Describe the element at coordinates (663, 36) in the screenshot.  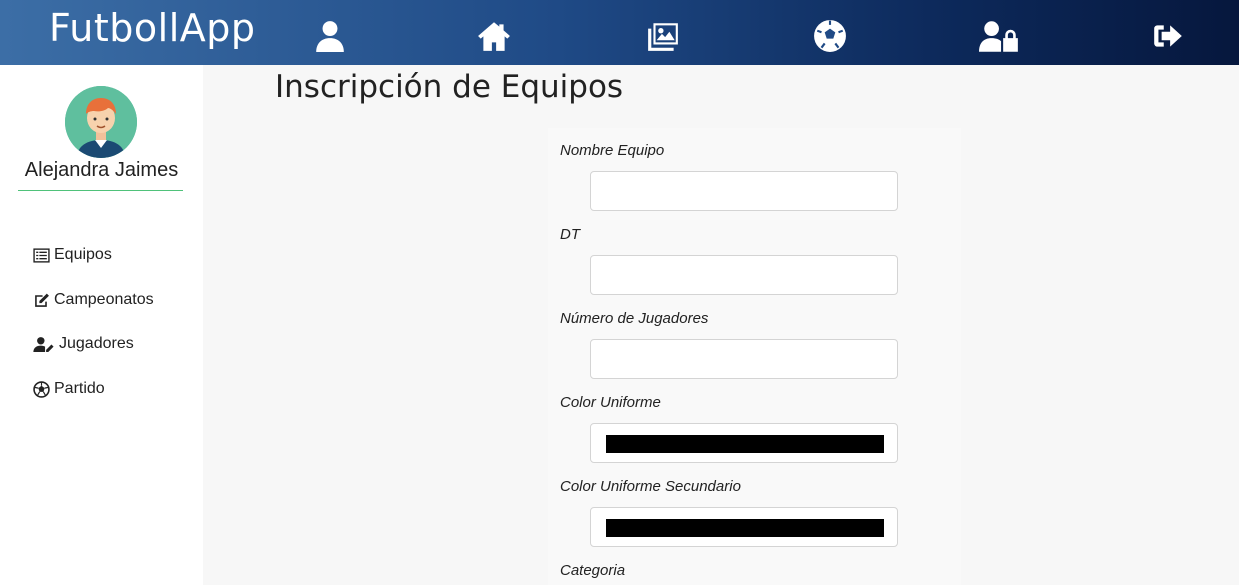
I see `gallery-icon` at that location.